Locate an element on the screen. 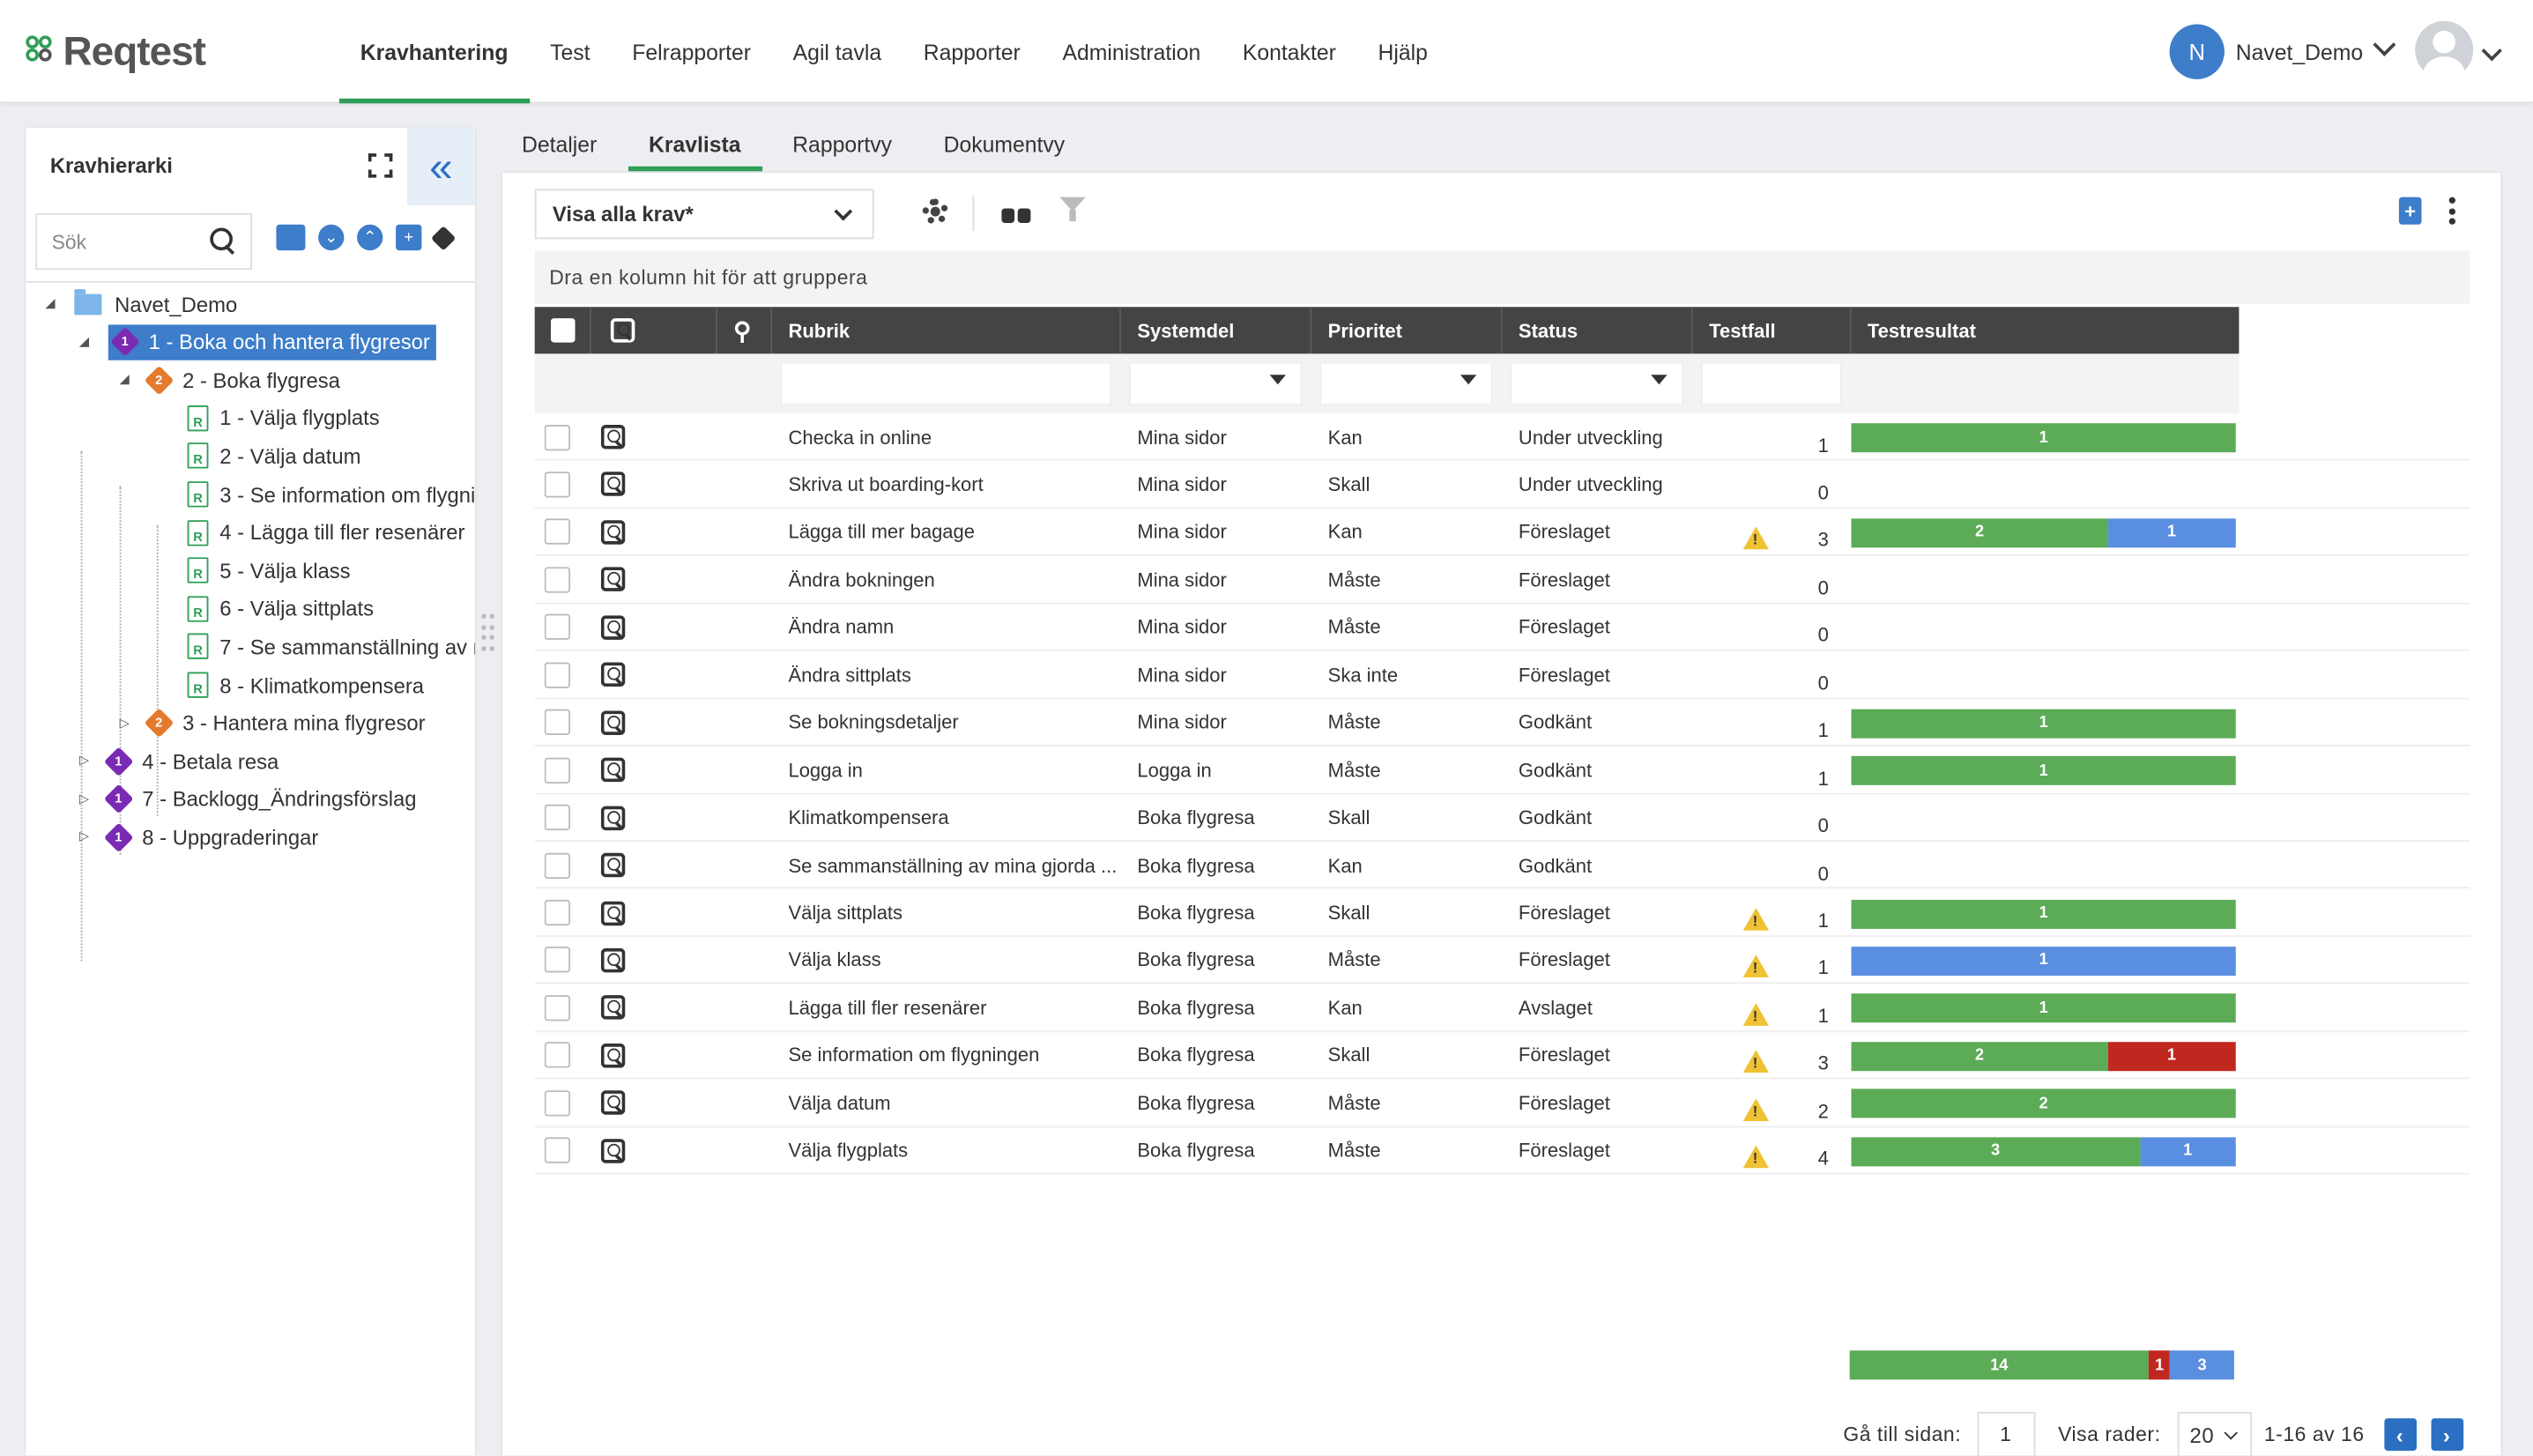  clear-filter-icon is located at coordinates (1073, 210).